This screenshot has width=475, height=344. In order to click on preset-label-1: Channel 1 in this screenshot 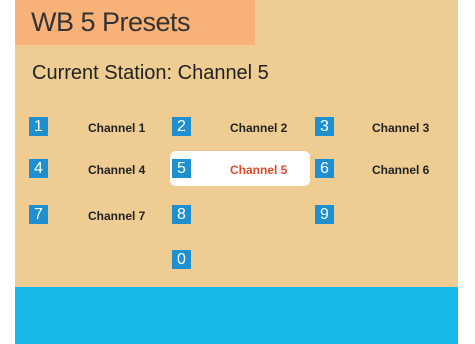, I will do `click(116, 128)`.